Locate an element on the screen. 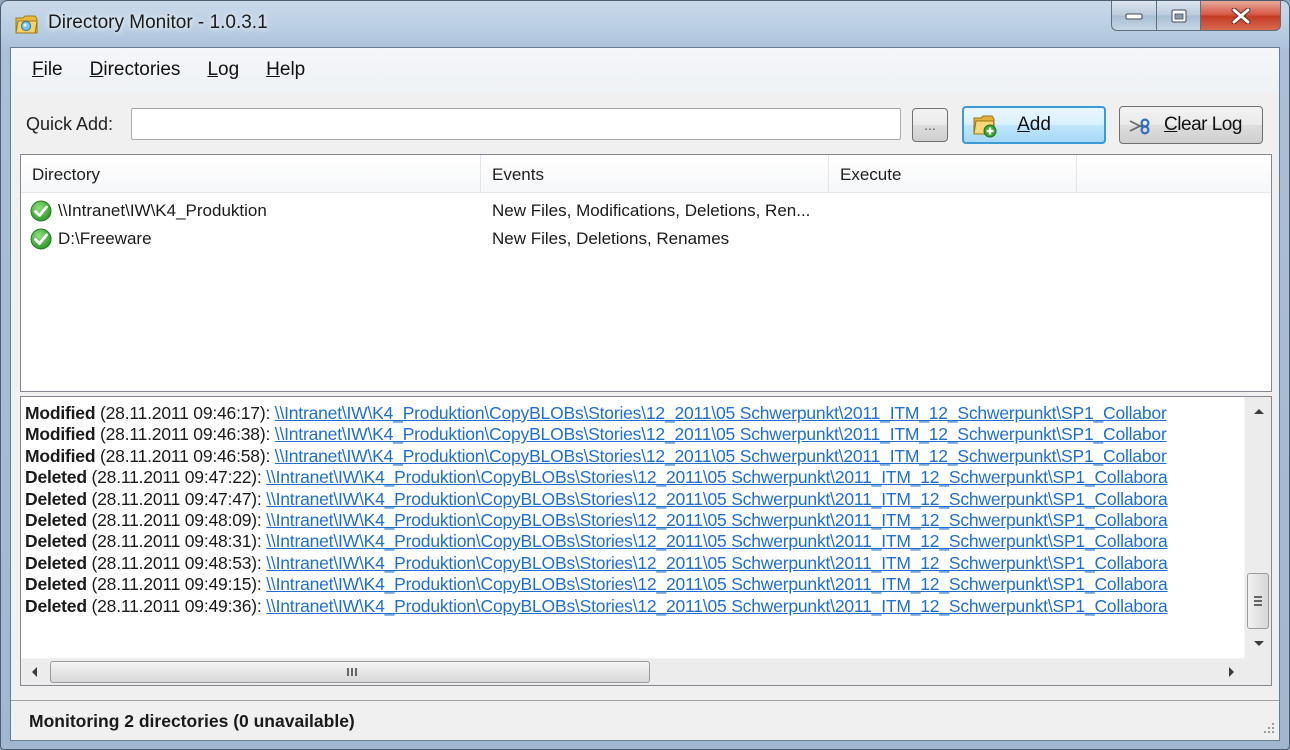  status-text: Monitoring 2 directories (0 unavailable) is located at coordinates (192, 721).